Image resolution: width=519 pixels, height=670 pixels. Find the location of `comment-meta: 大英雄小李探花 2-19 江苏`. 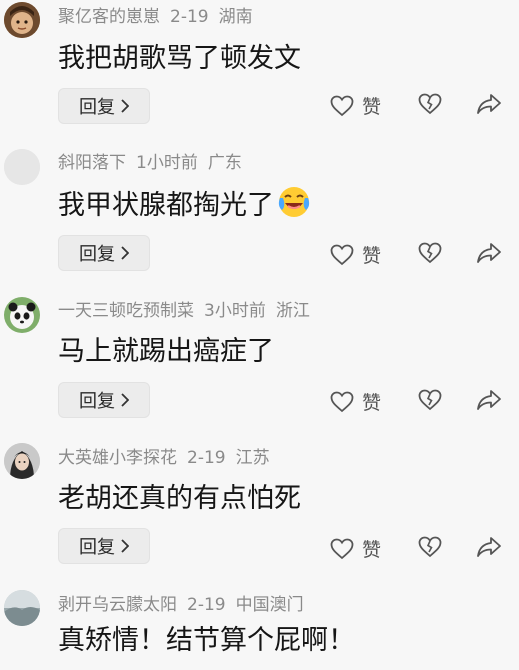

comment-meta: 大英雄小李探花 2-19 江苏 is located at coordinates (164, 458).